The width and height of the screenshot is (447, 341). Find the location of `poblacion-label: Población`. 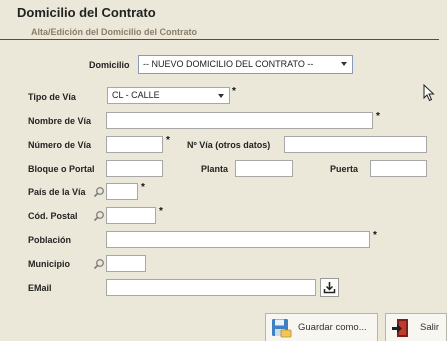

poblacion-label: Población is located at coordinates (50, 240).